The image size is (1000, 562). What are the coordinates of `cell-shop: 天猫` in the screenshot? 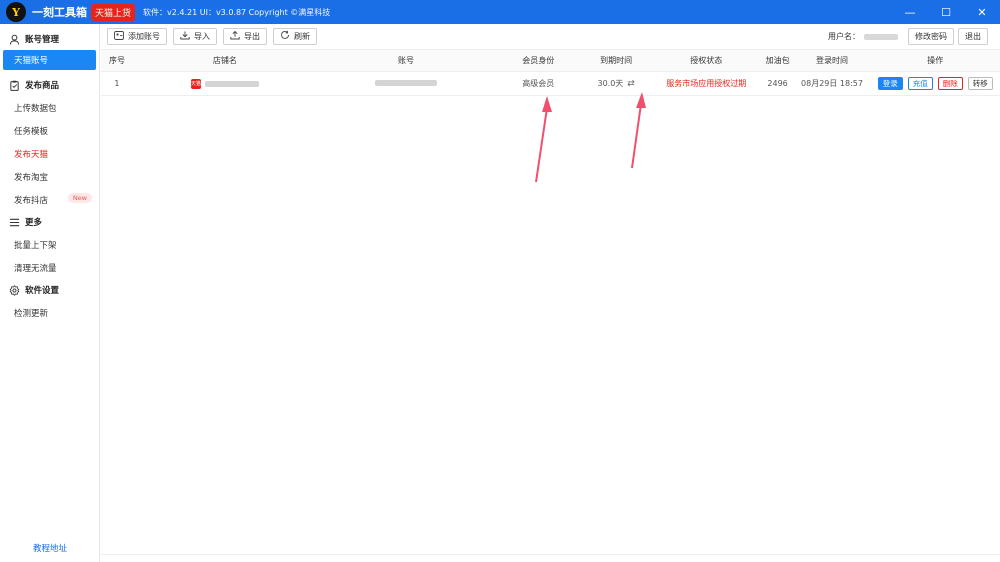 It's located at (225, 83).